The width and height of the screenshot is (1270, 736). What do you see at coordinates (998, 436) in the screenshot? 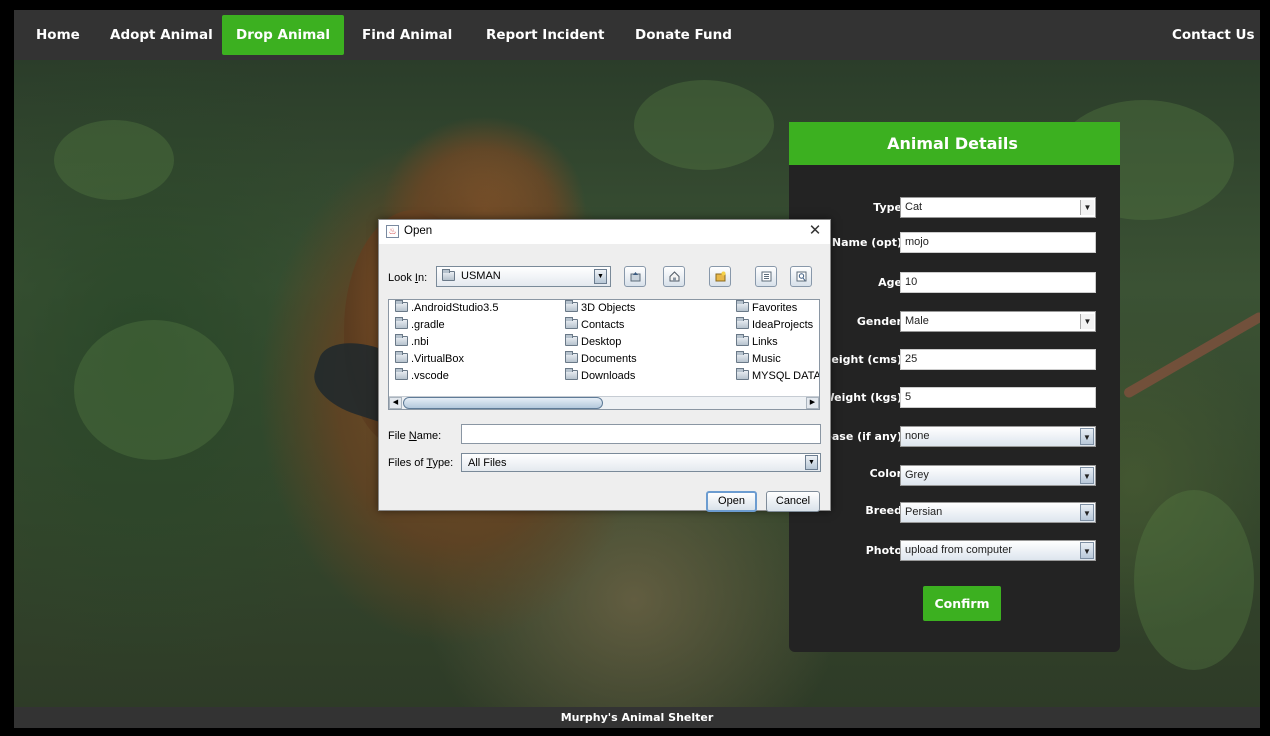
I see `disease-select: none ▼` at bounding box center [998, 436].